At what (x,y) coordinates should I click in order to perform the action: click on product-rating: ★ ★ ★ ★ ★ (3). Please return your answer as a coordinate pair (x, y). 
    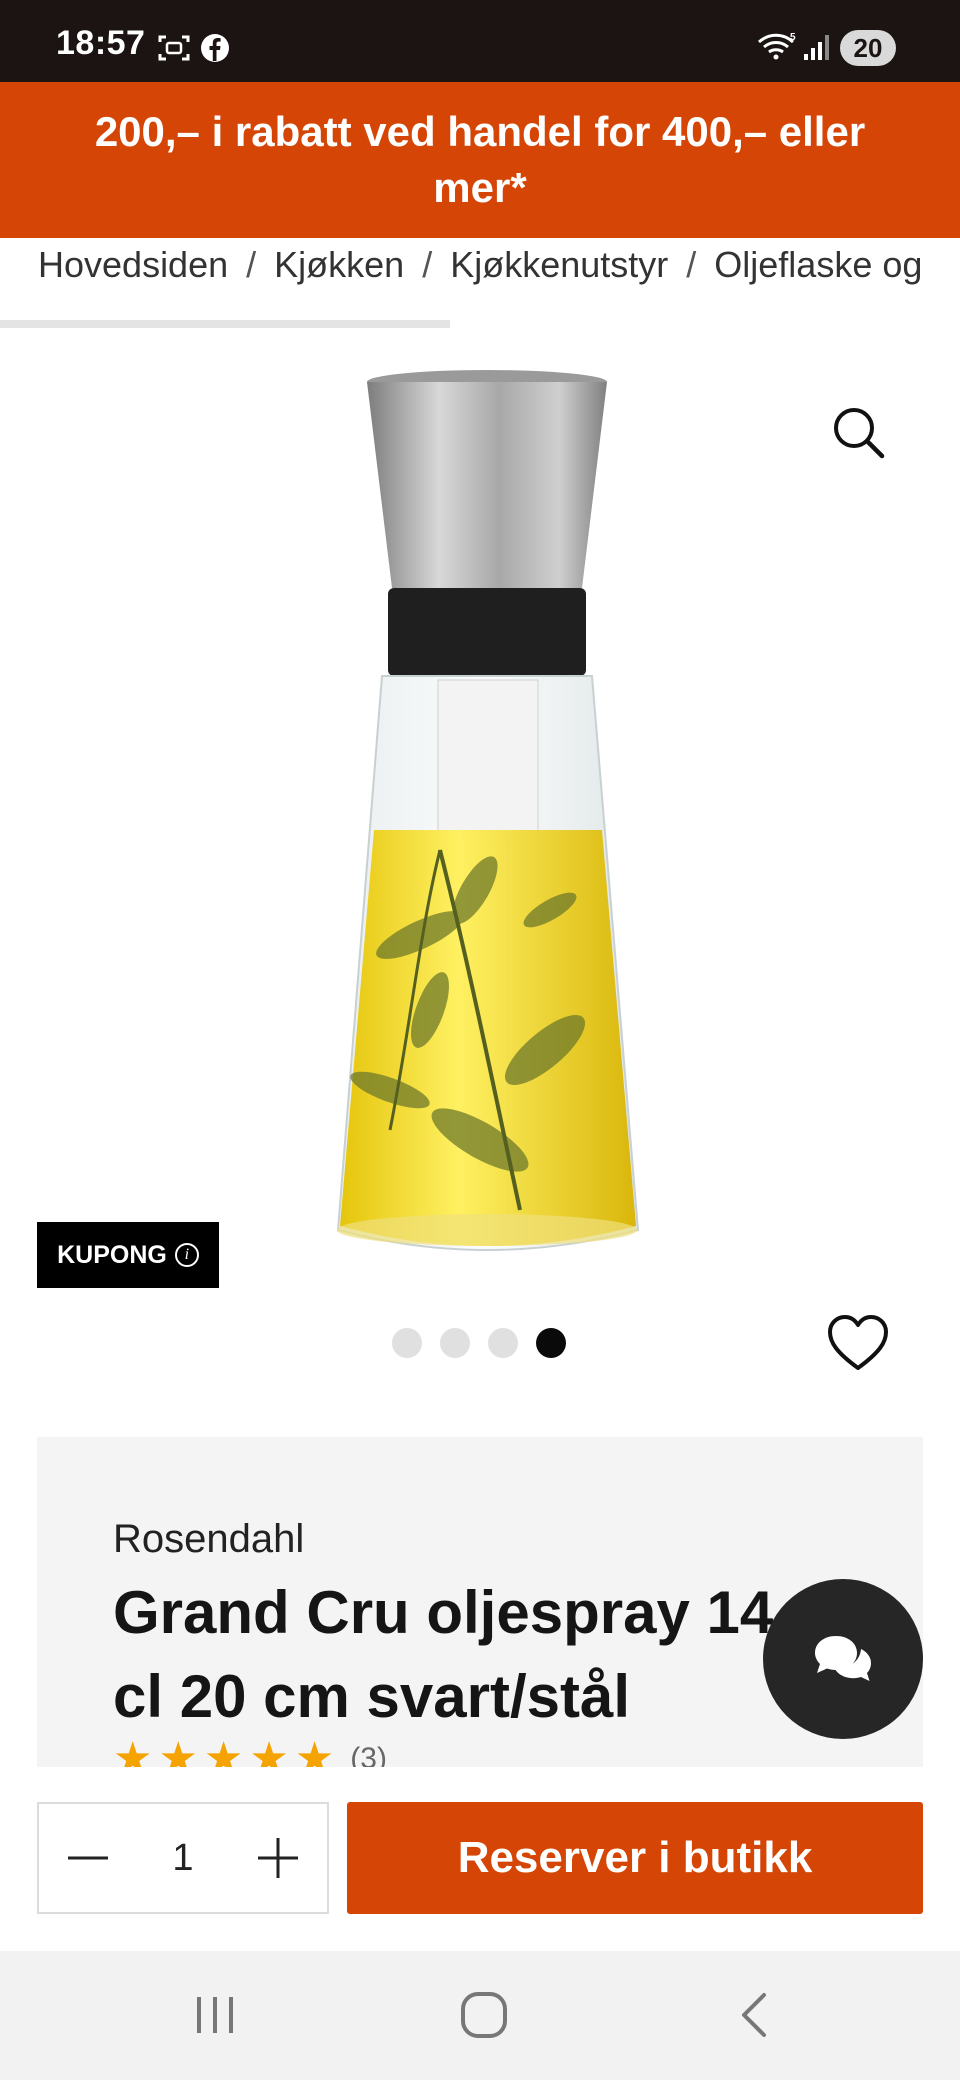
    Looking at the image, I should click on (250, 1751).